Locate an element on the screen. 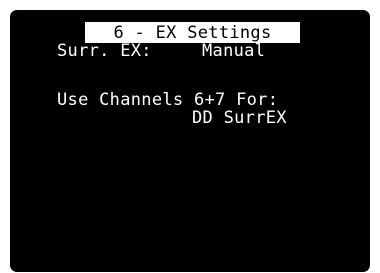 This screenshot has width=380, height=273. surr-ex-value: Manual is located at coordinates (233, 51).